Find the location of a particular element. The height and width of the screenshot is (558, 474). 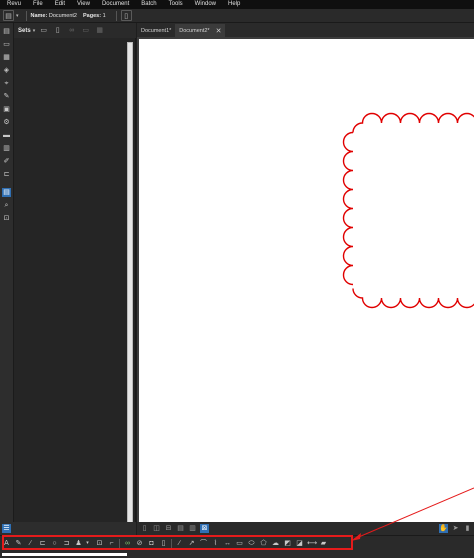

search-icon: ⌕ is located at coordinates (6, 205).